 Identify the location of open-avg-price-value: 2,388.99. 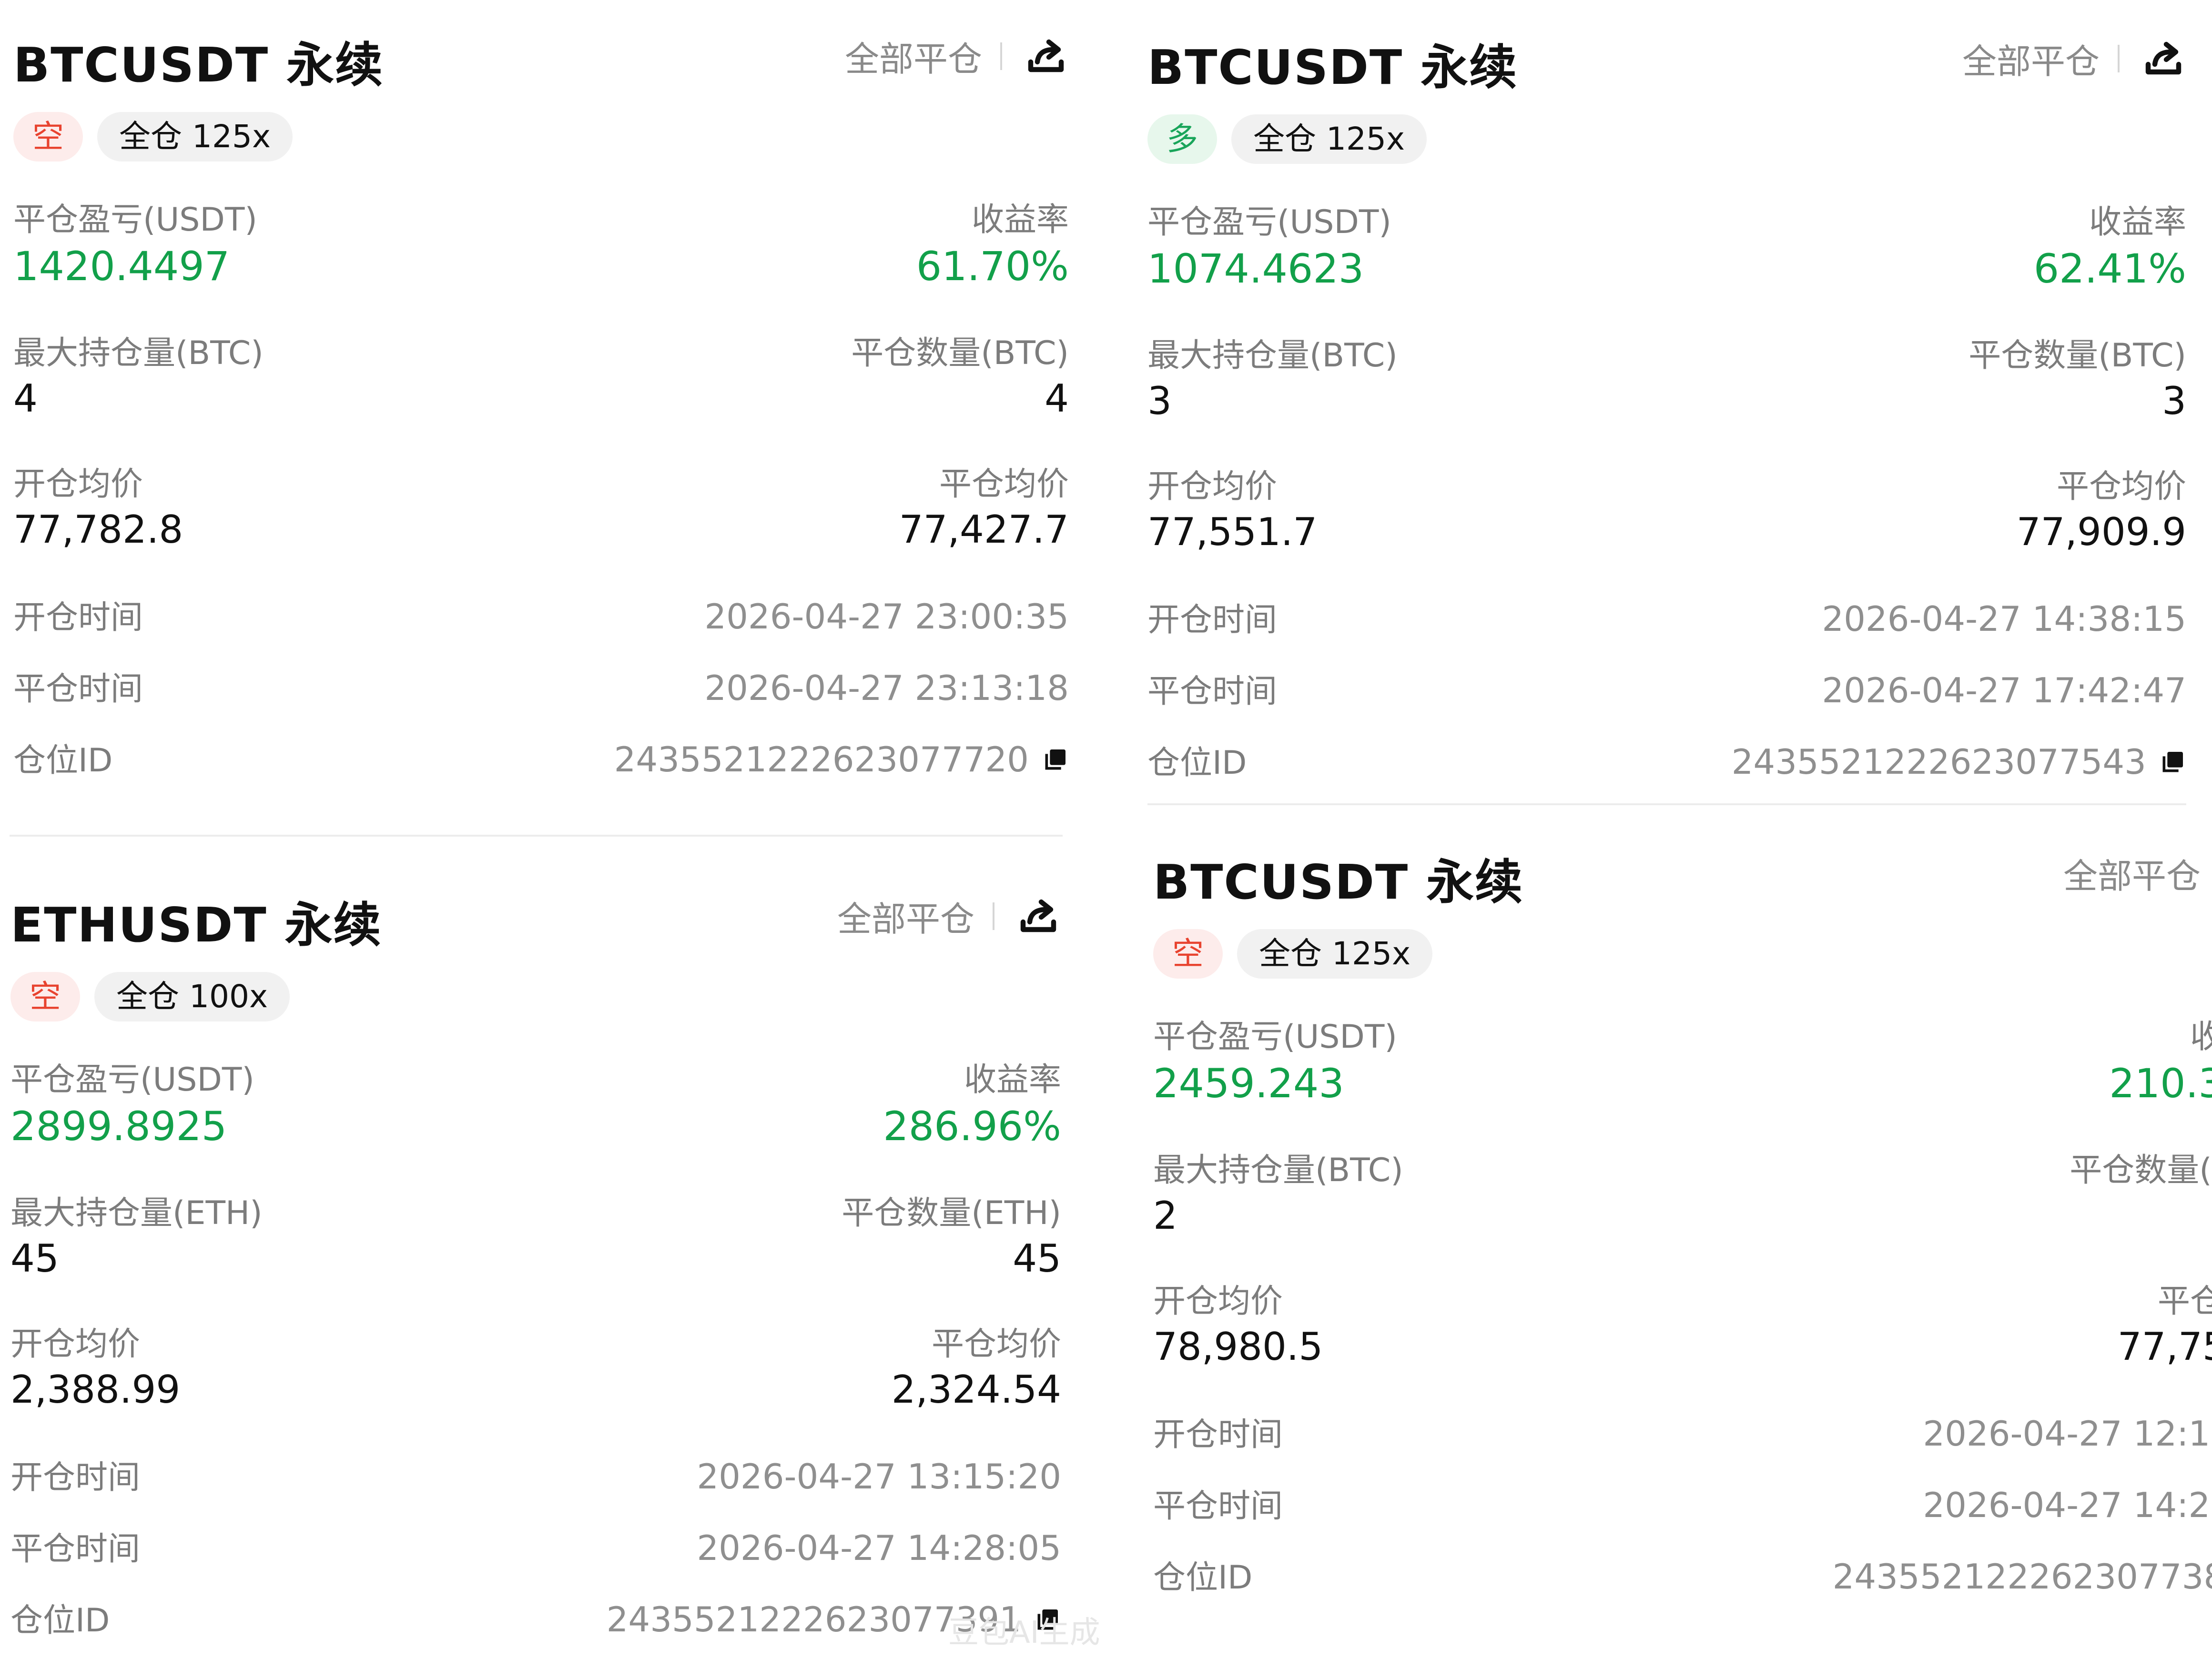
(95, 1389).